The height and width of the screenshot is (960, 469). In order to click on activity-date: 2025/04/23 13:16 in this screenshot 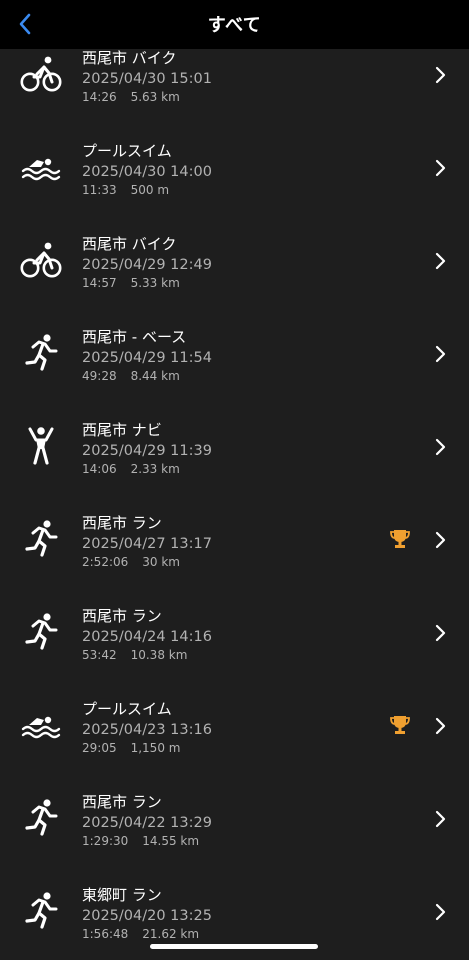, I will do `click(147, 730)`.